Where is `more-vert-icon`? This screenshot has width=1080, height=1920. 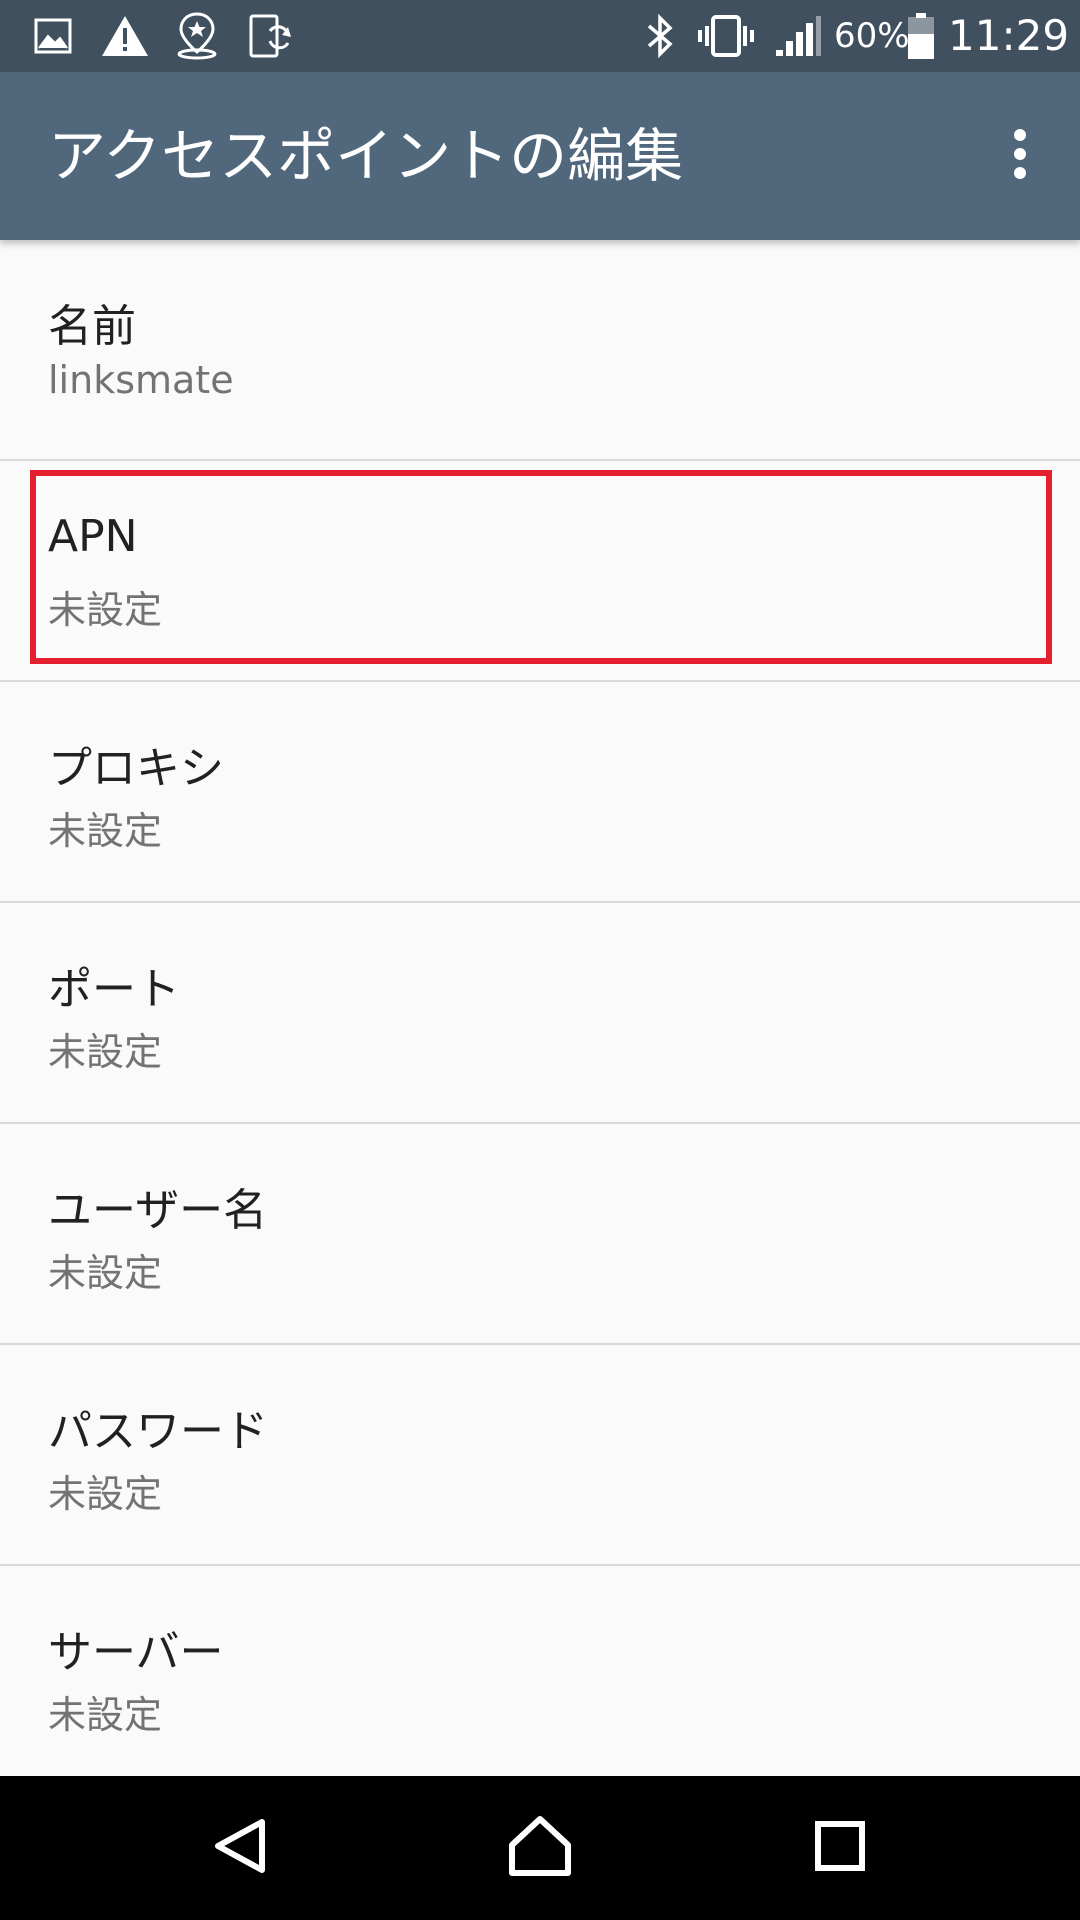 more-vert-icon is located at coordinates (1020, 156).